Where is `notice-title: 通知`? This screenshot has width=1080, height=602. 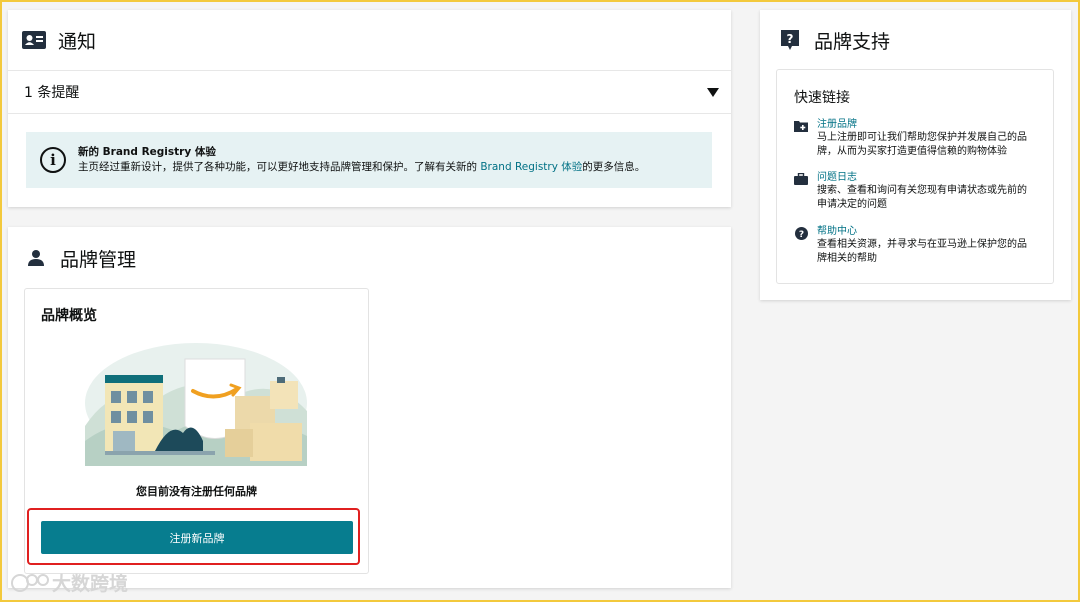
notice-title: 通知 is located at coordinates (77, 41).